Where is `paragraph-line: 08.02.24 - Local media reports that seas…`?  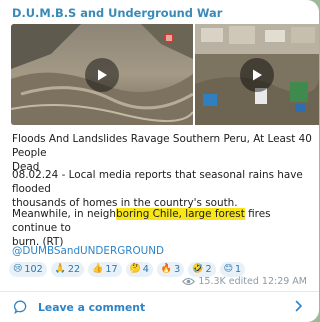
paragraph-line: 08.02.24 - Local media reports that seas… is located at coordinates (157, 182).